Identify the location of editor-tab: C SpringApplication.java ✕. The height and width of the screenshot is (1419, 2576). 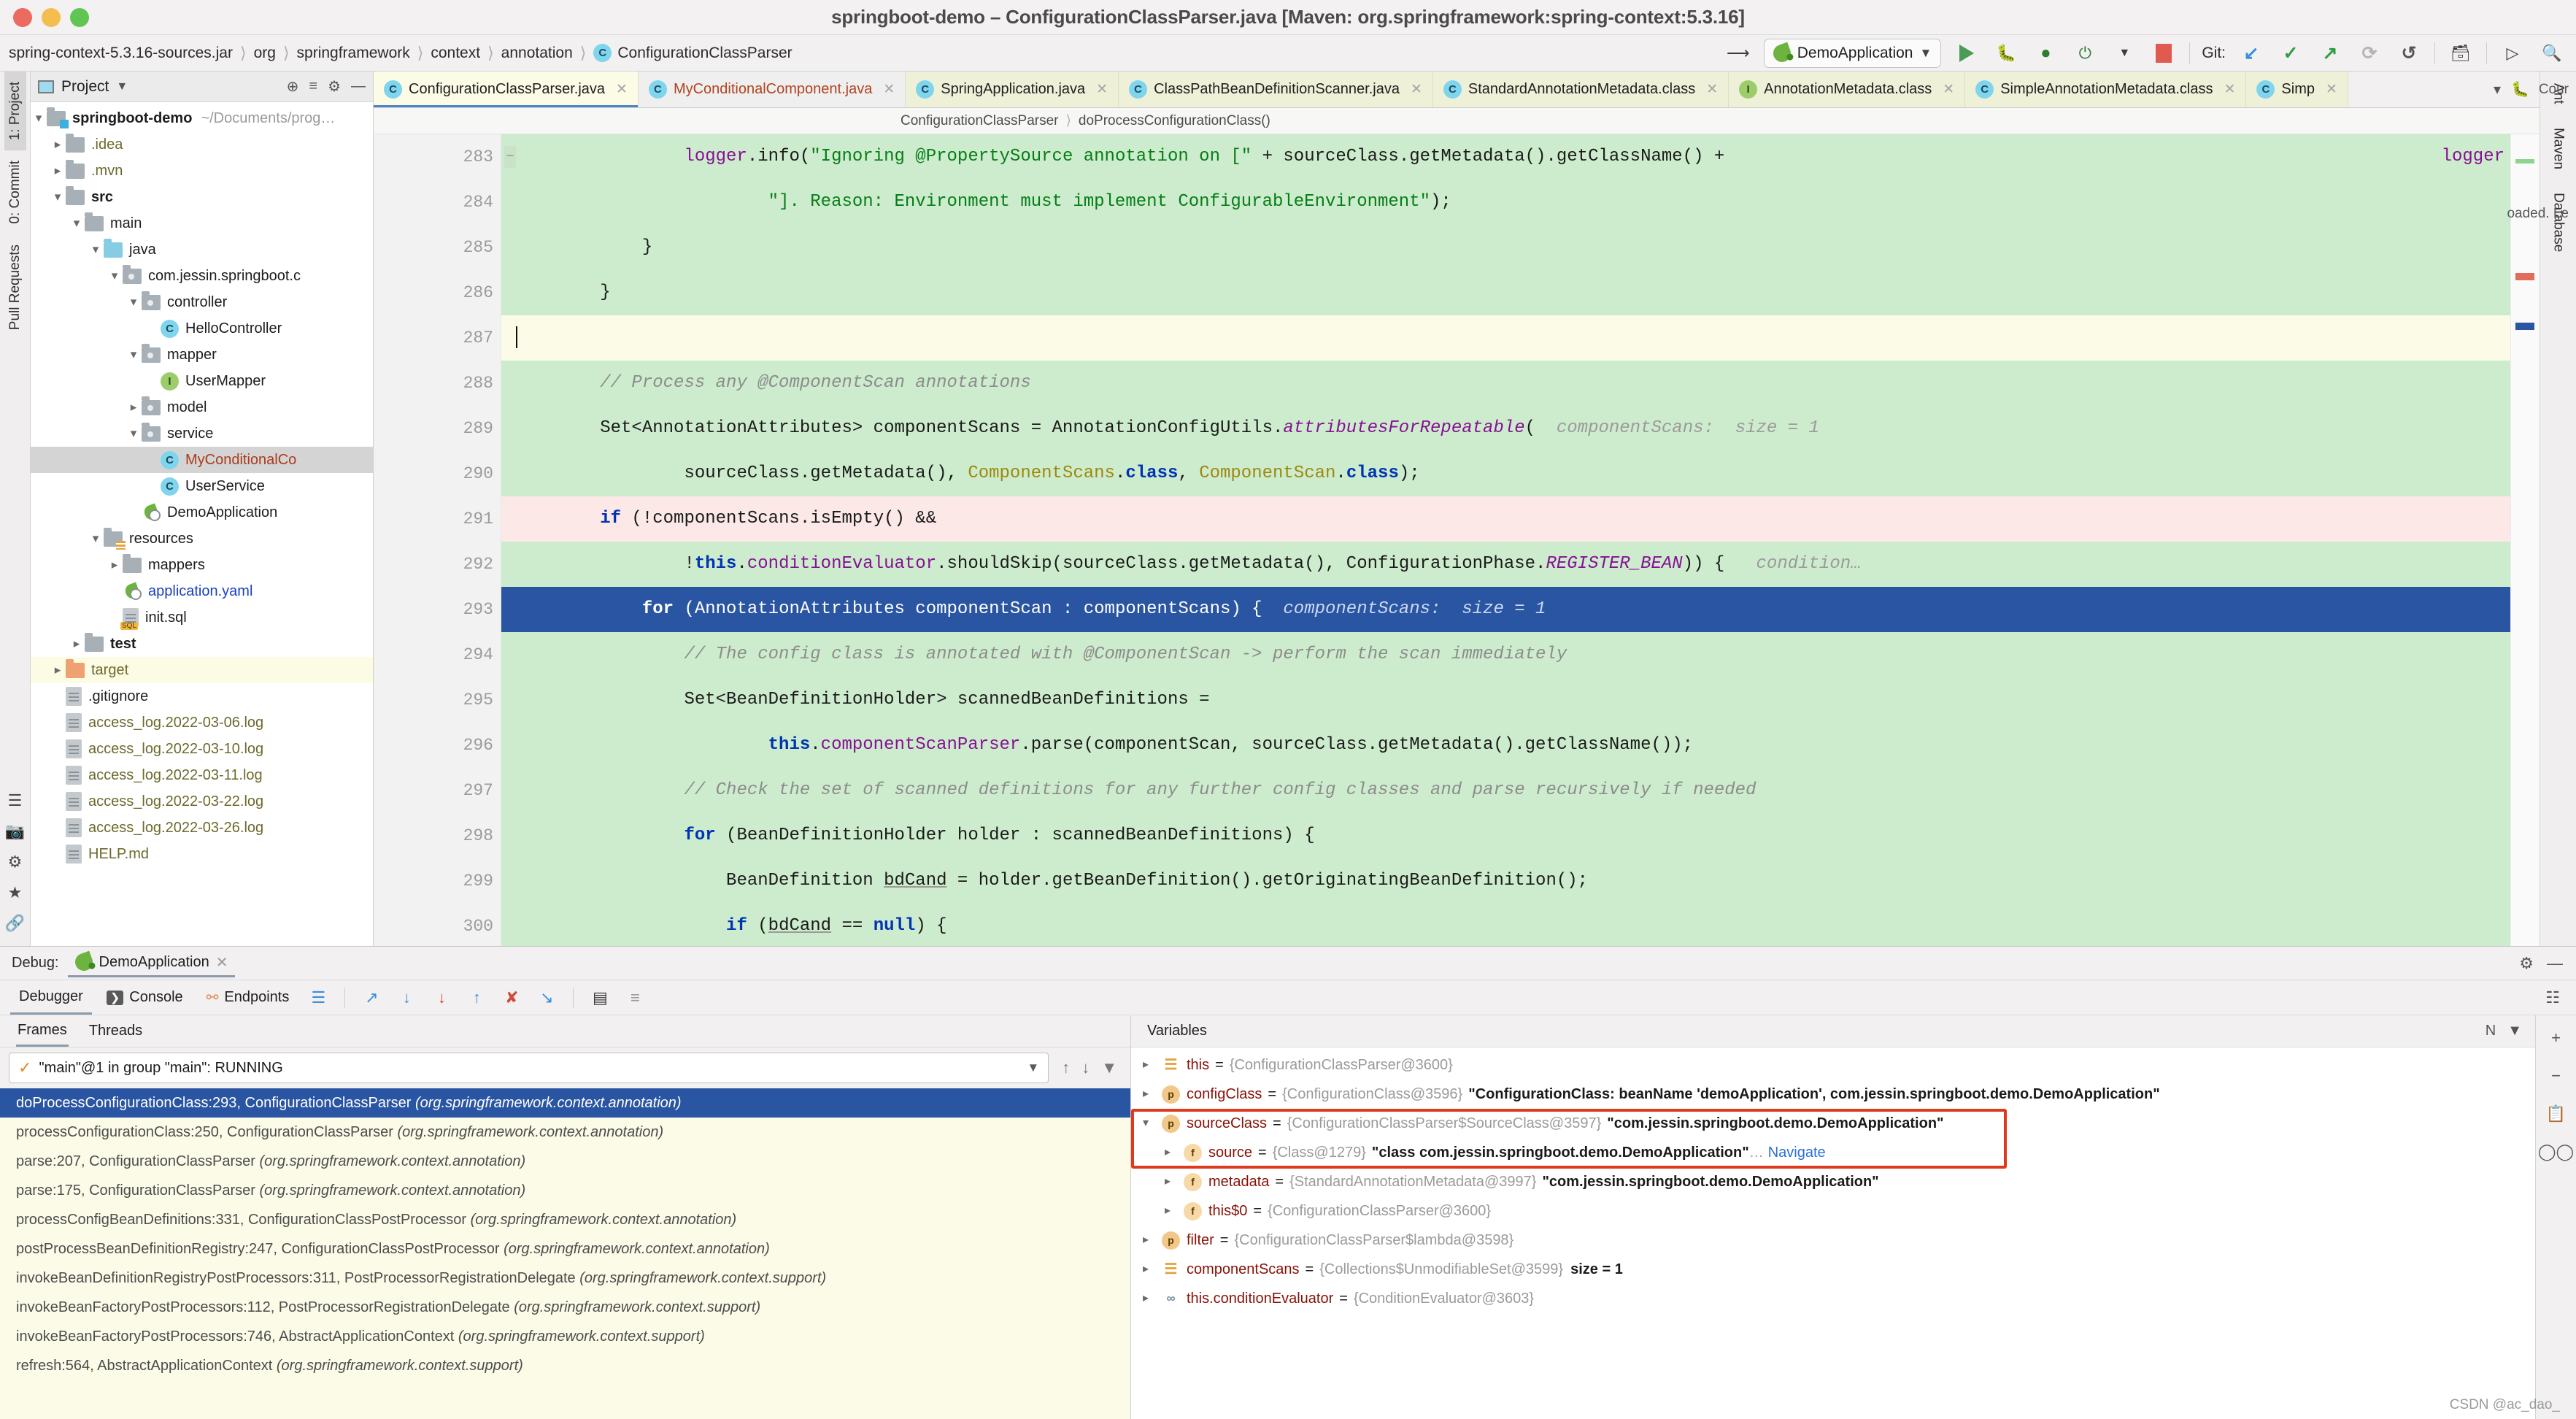
(1012, 89).